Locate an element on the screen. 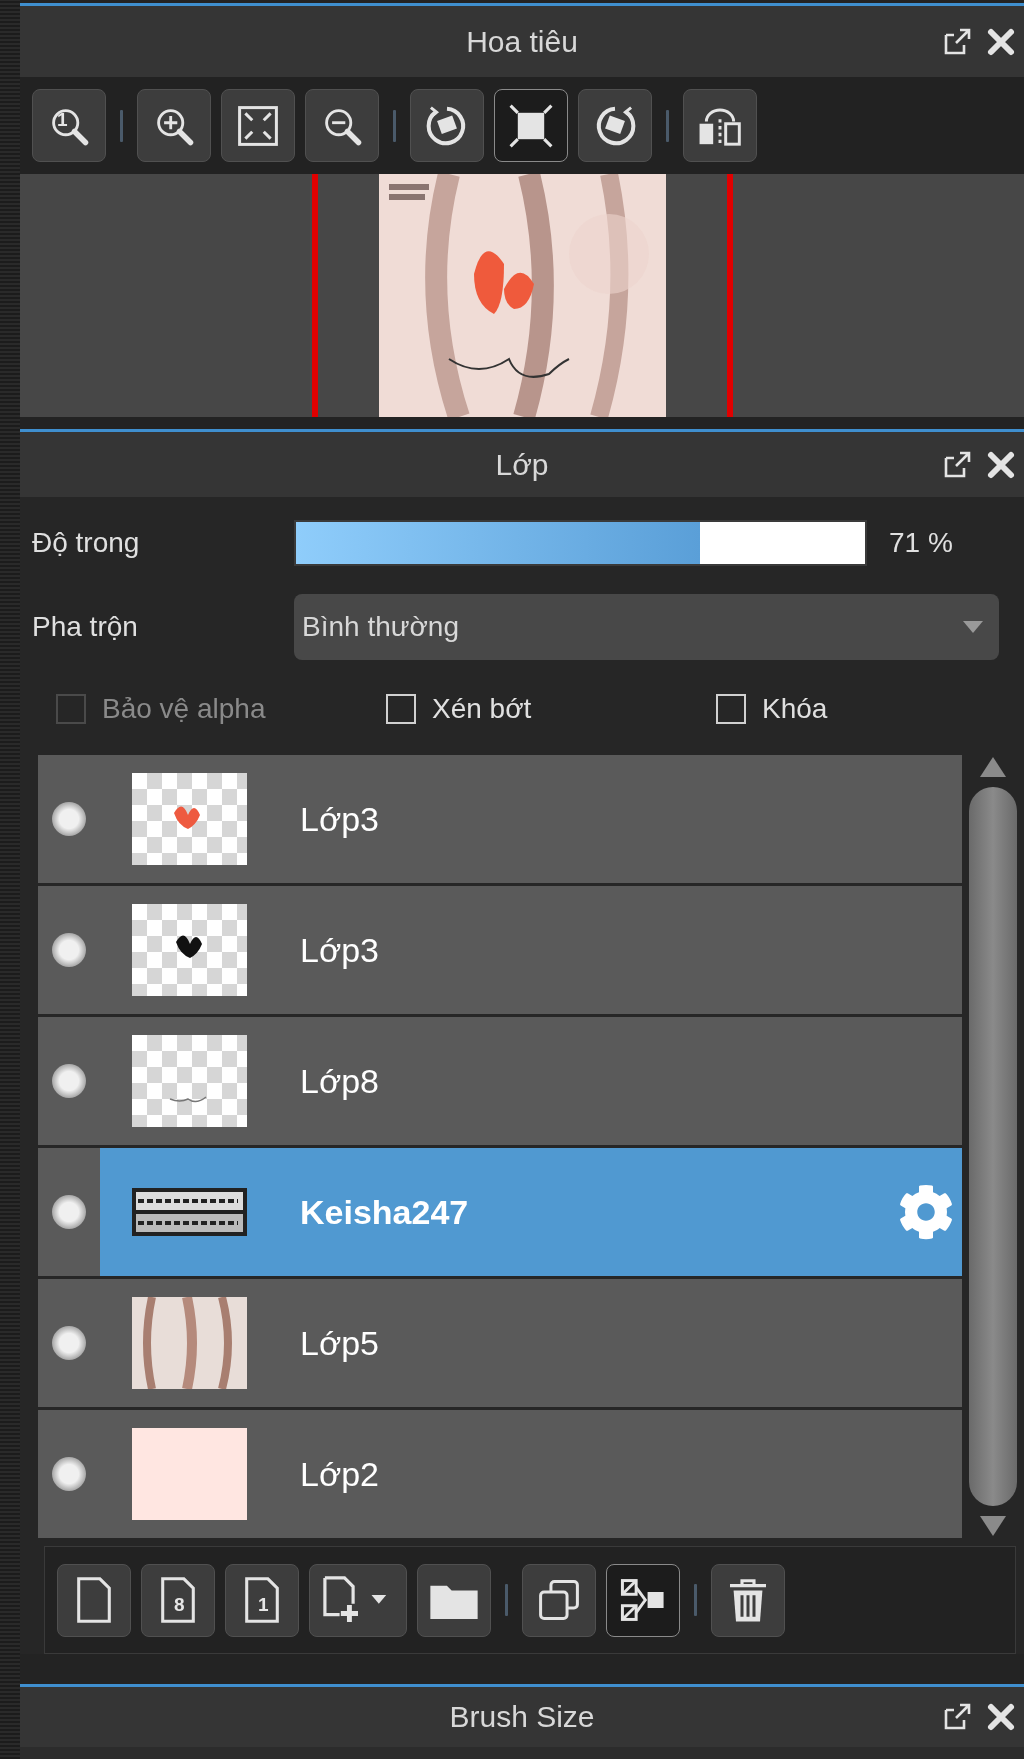 This screenshot has width=1024, height=1759. scroll-down-icon is located at coordinates (993, 1526).